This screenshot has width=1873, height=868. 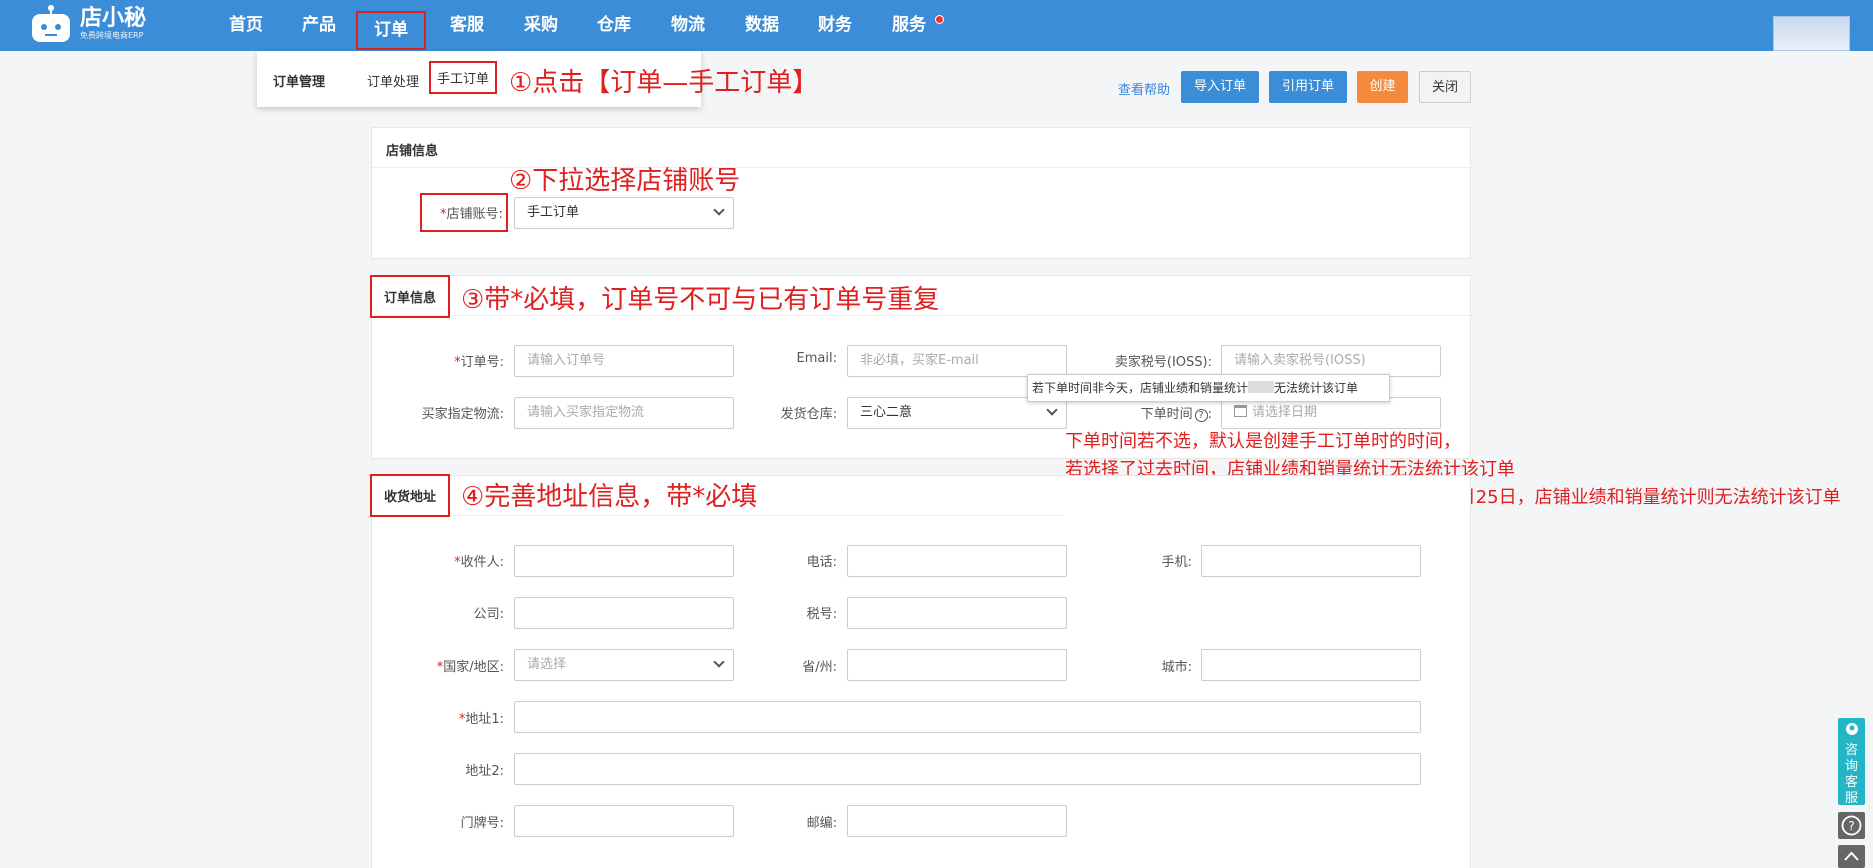 I want to click on store-info-title: 店铺信息, so click(x=412, y=151).